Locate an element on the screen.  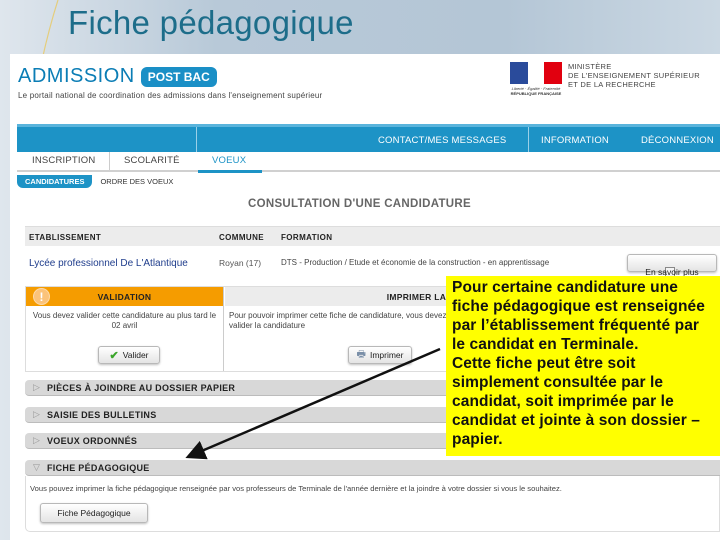
column-etablissement: ETABLISSEMENT is located at coordinates (65, 237).